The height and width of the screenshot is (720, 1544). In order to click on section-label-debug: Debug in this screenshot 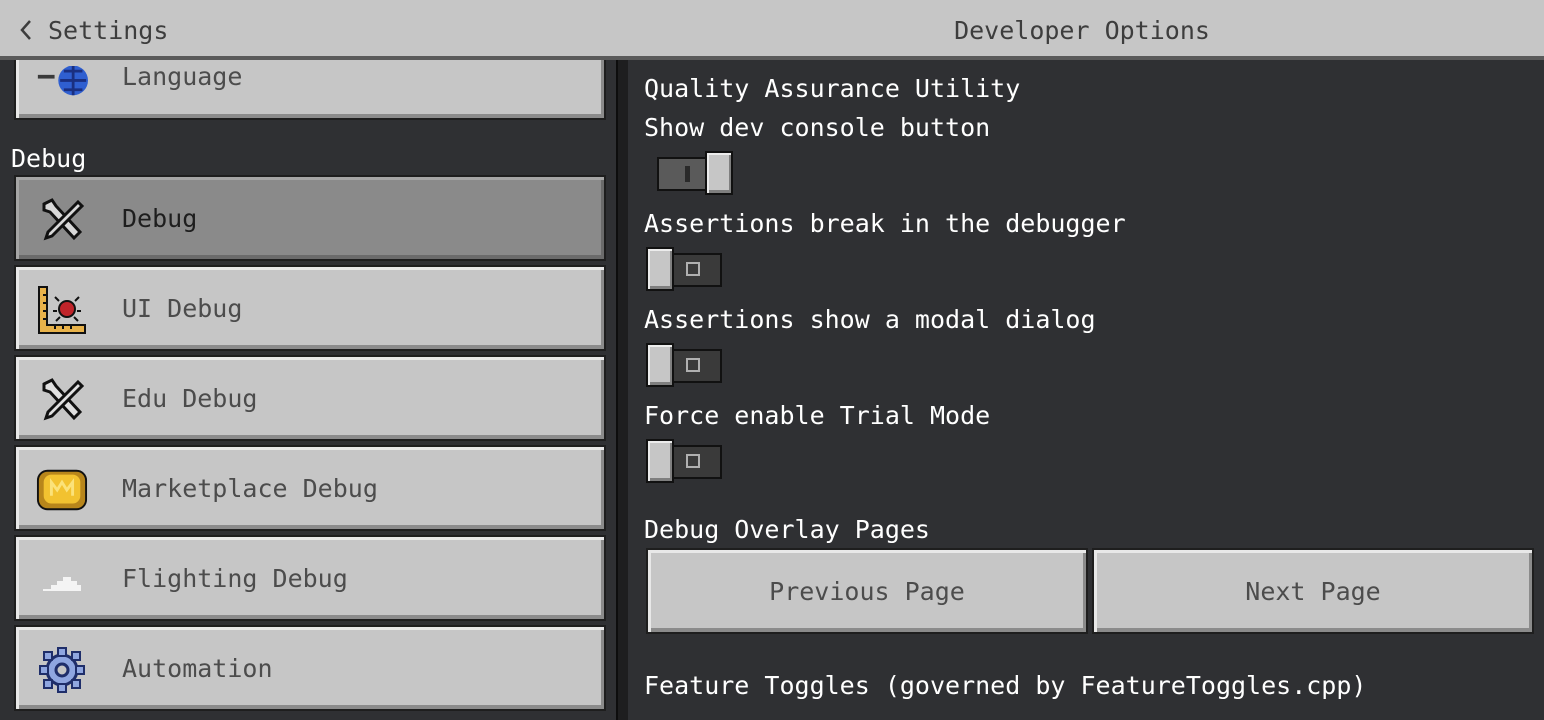, I will do `click(49, 158)`.